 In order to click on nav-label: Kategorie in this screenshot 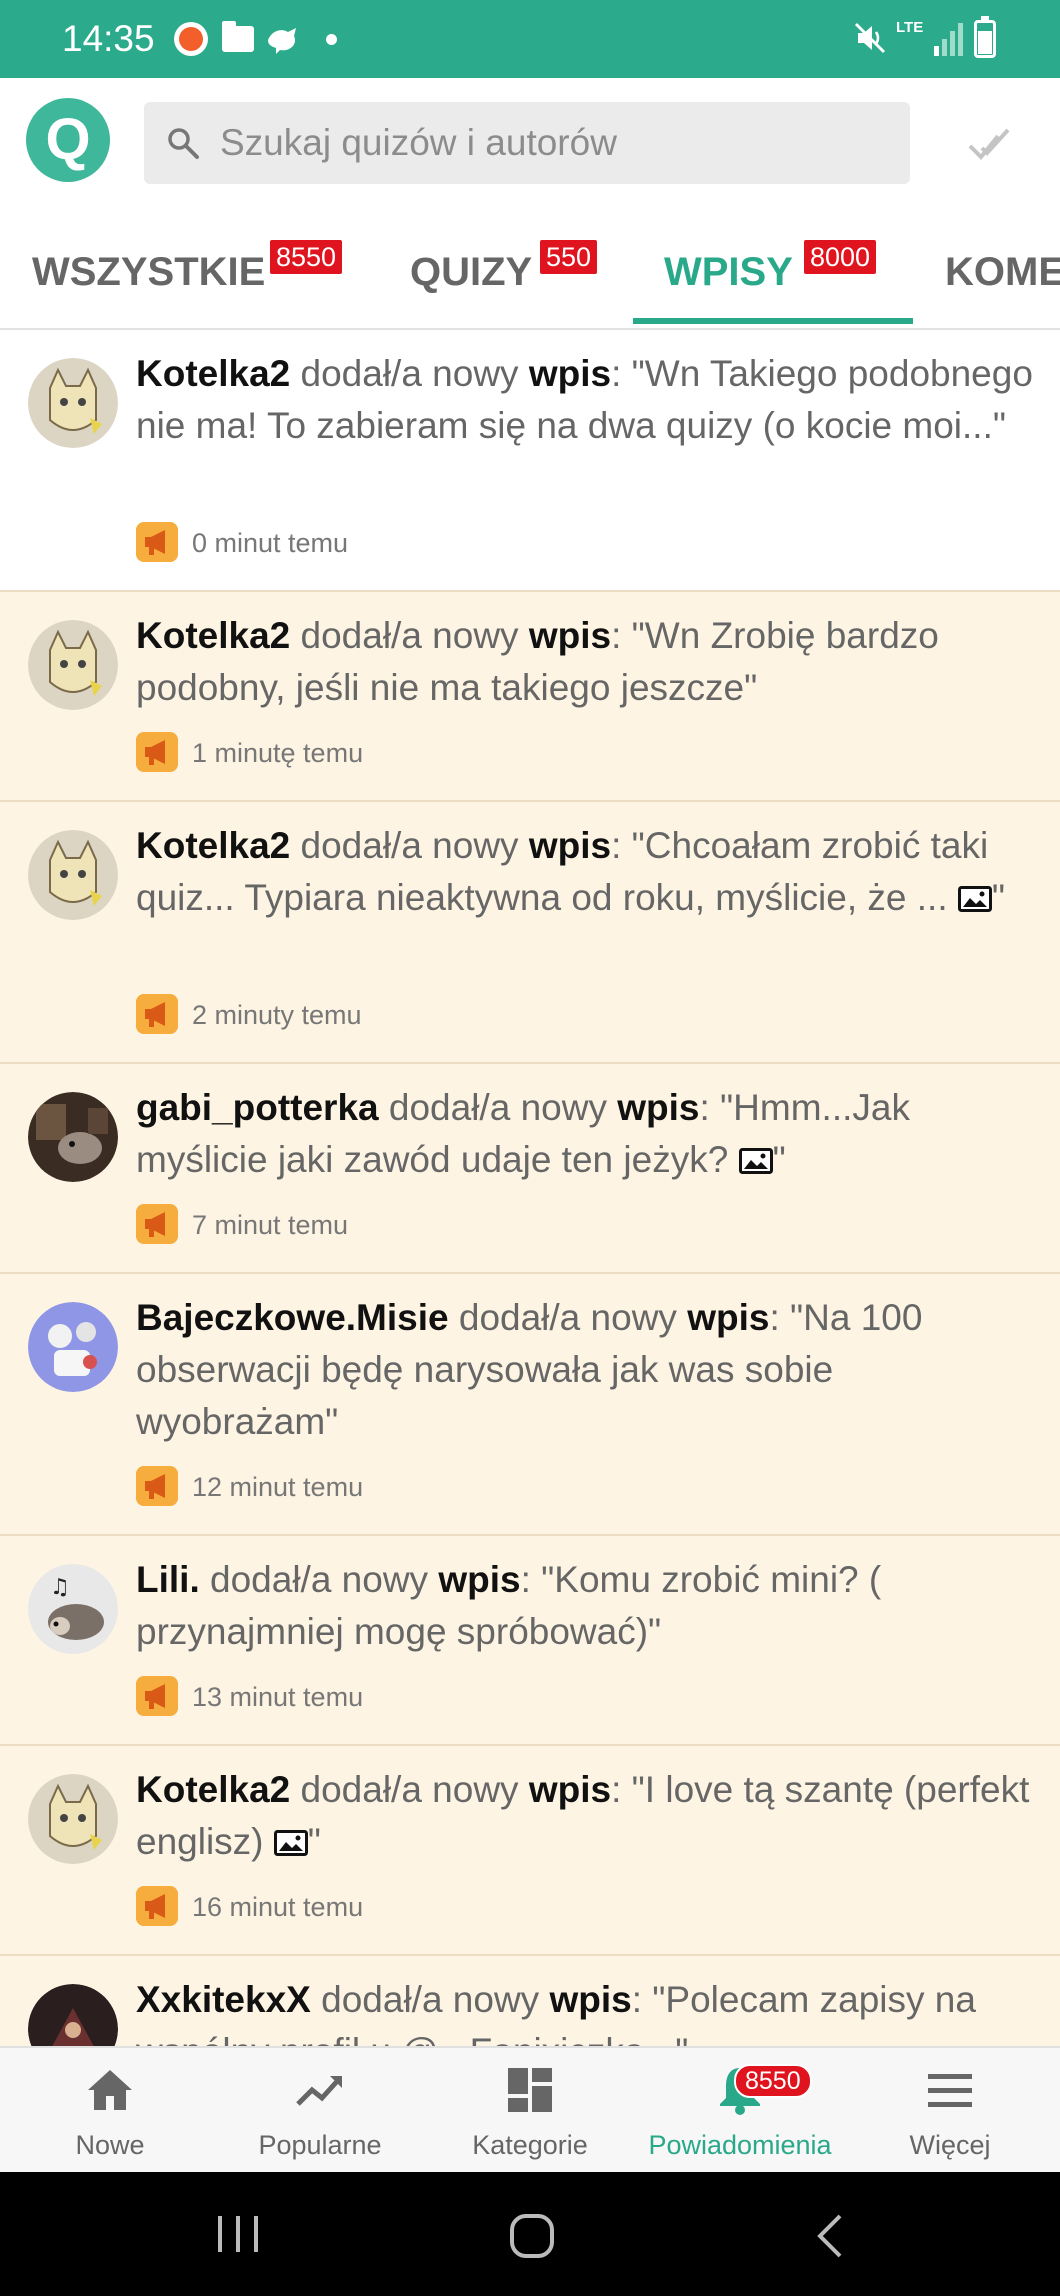, I will do `click(530, 2145)`.